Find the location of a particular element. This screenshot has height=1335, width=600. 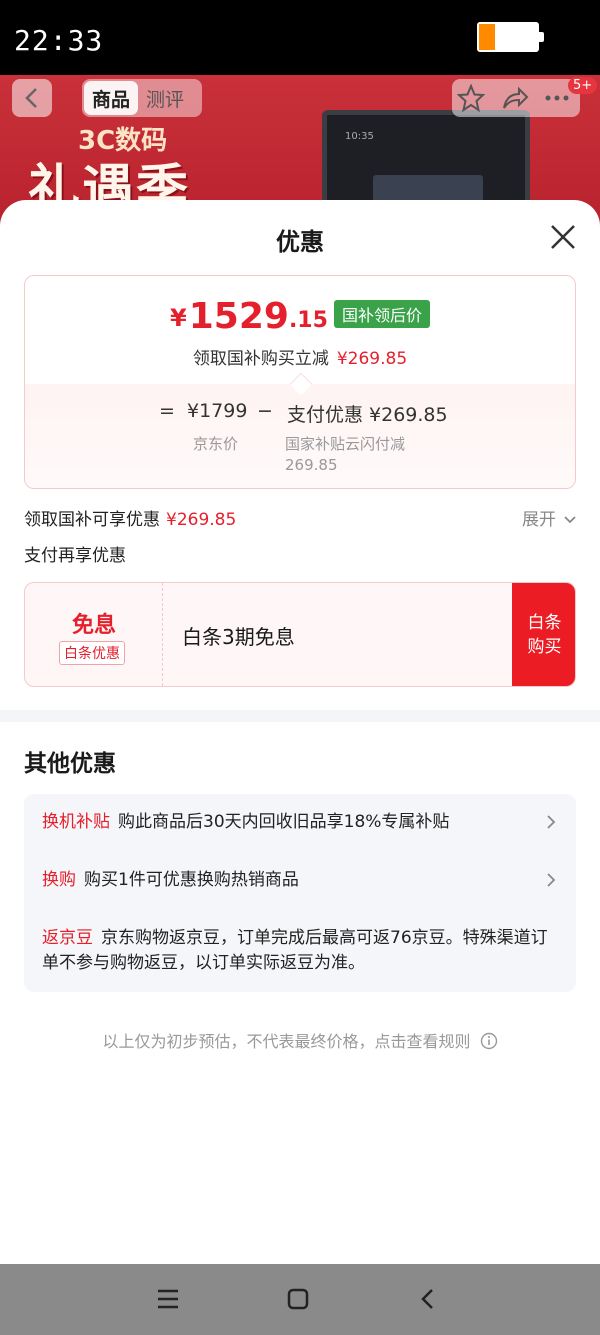

sheet-title: 优惠 is located at coordinates (300, 242).